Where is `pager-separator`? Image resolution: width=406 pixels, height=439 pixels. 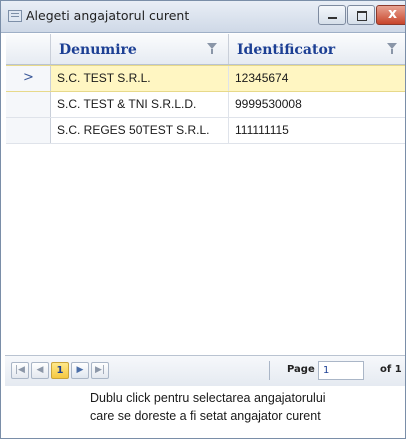 pager-separator is located at coordinates (269, 370).